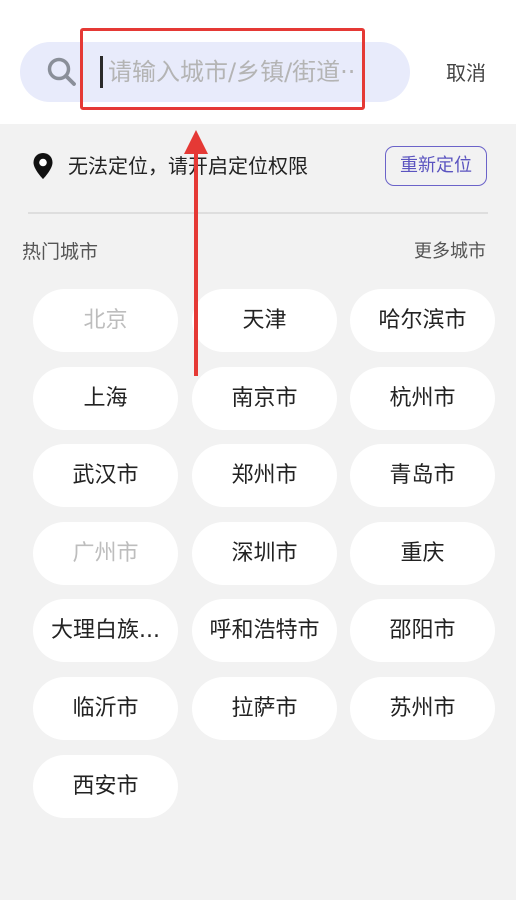  Describe the element at coordinates (422, 398) in the screenshot. I see `city-chip: 杭州市` at that location.